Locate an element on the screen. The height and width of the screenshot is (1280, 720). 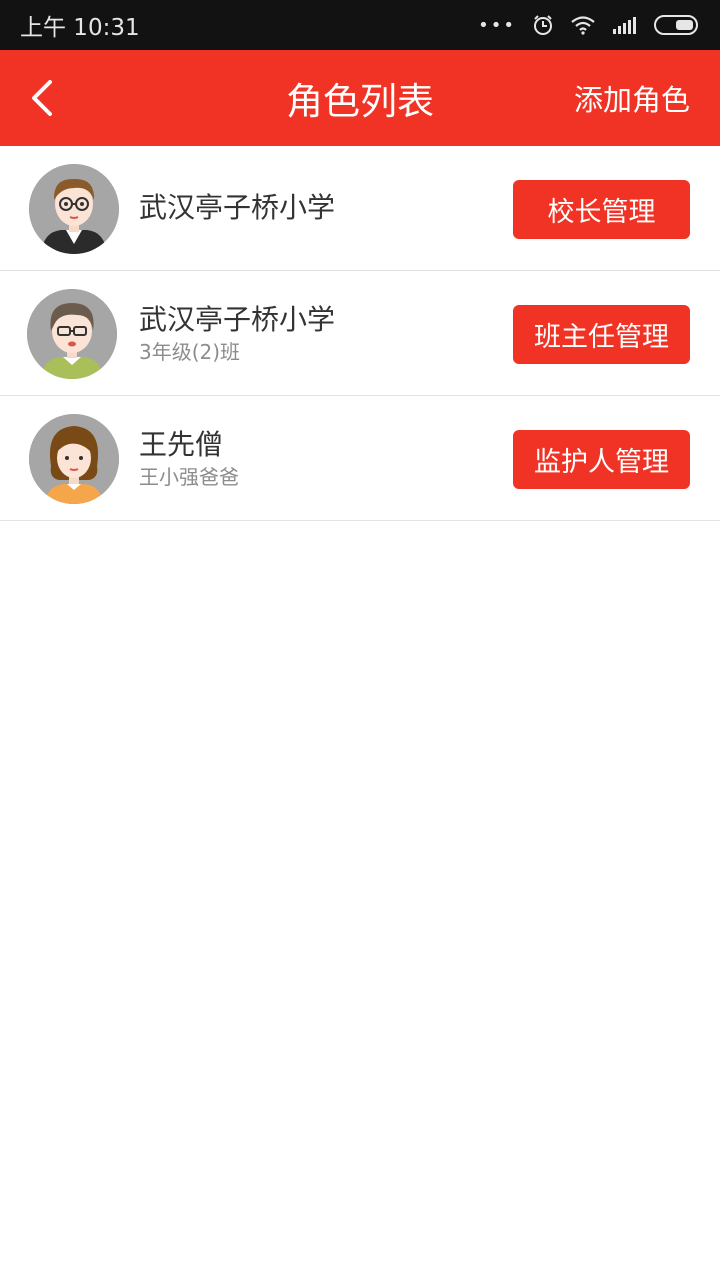
status-time: 上午 10:31 is located at coordinates (80, 28).